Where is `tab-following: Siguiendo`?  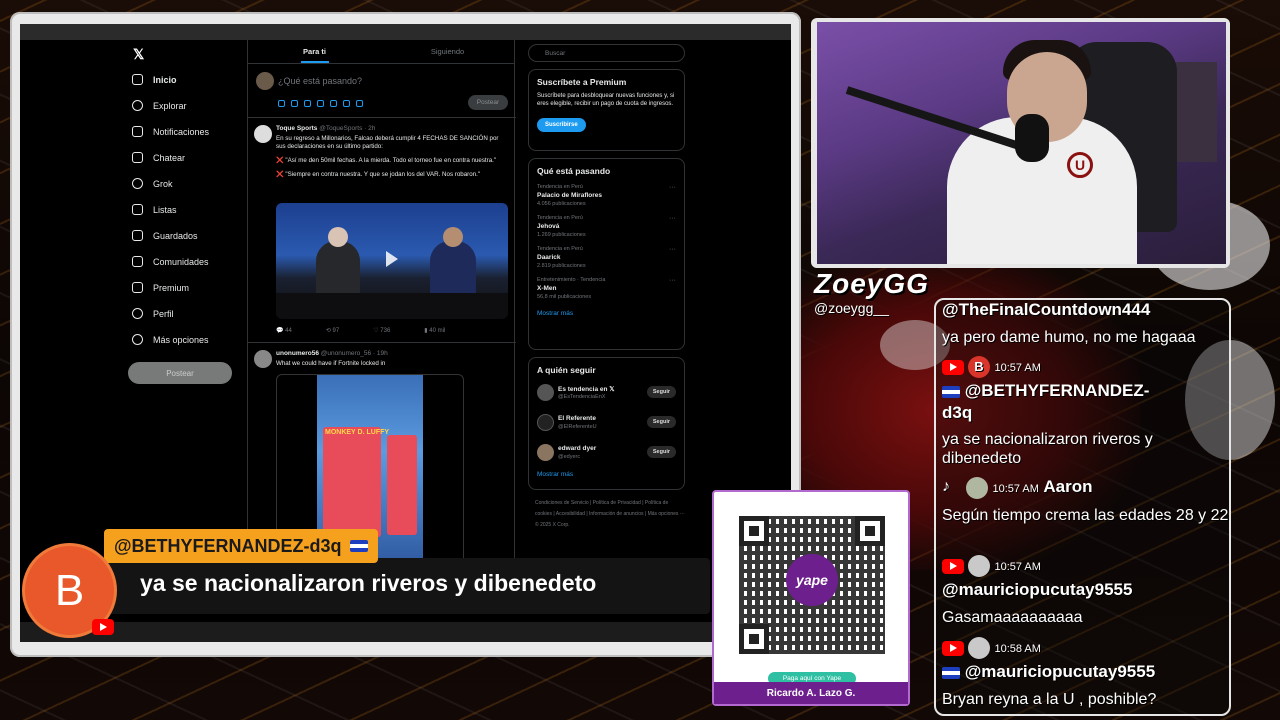 tab-following: Siguiendo is located at coordinates (447, 51).